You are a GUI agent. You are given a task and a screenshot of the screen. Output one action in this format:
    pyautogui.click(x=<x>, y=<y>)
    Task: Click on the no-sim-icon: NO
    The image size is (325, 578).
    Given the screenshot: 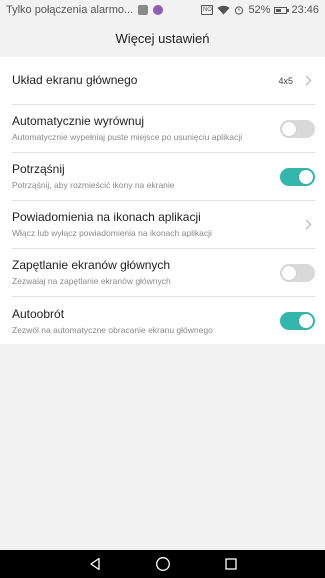 What is the action you would take?
    pyautogui.click(x=207, y=10)
    